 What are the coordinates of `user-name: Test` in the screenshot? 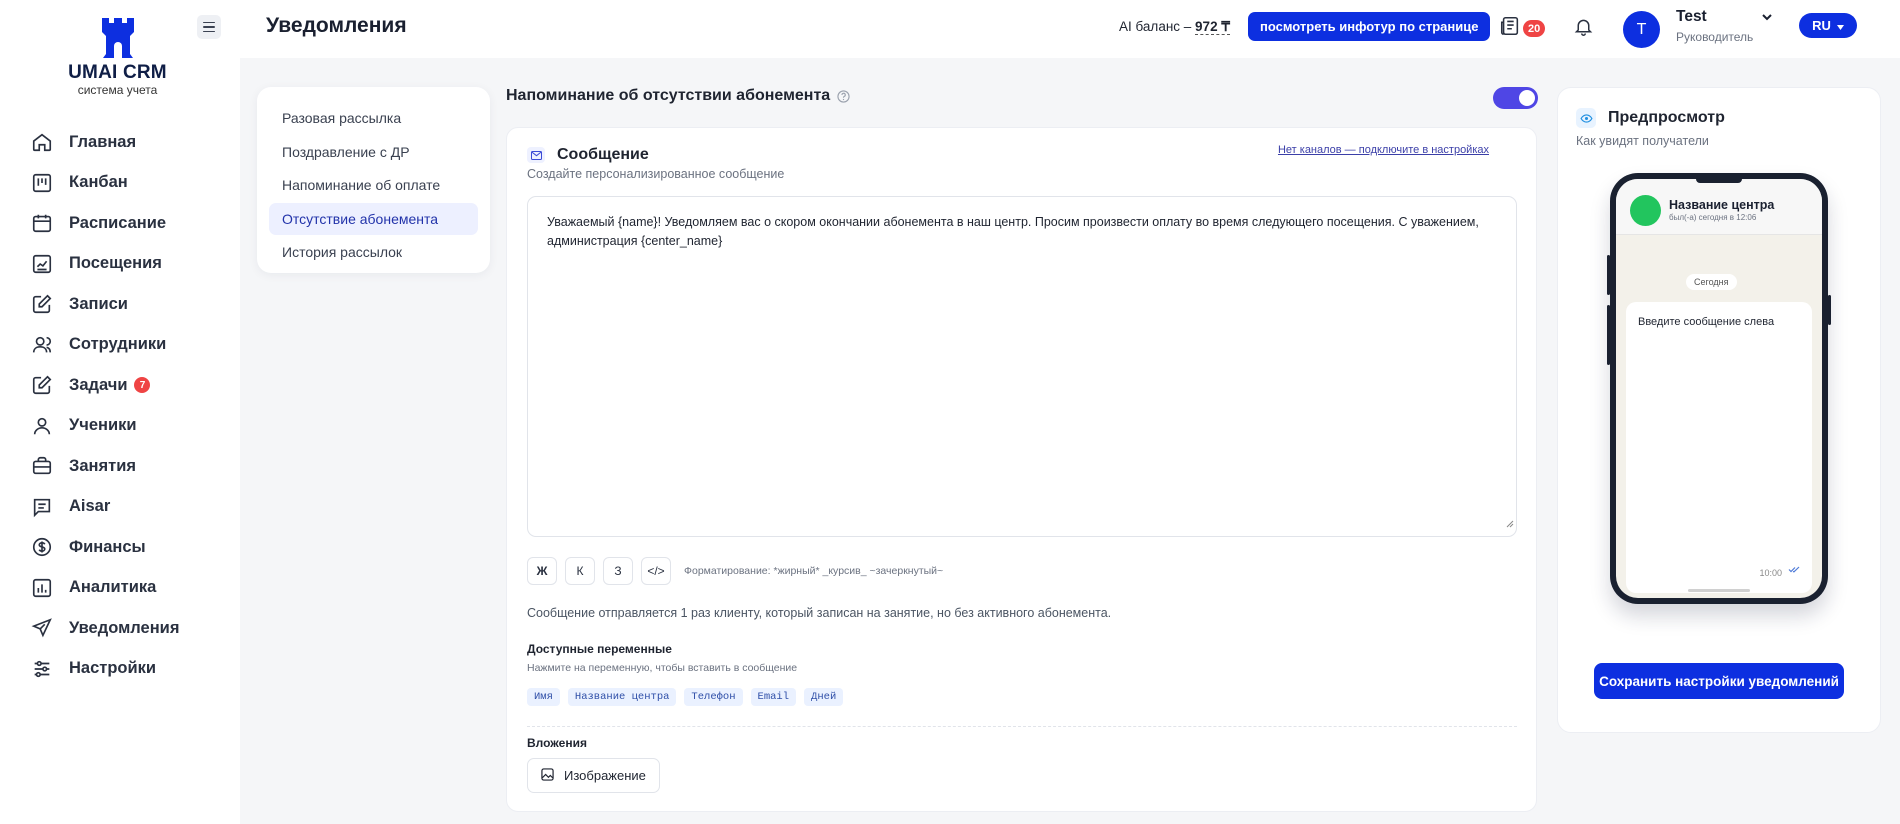 It's located at (1691, 16).